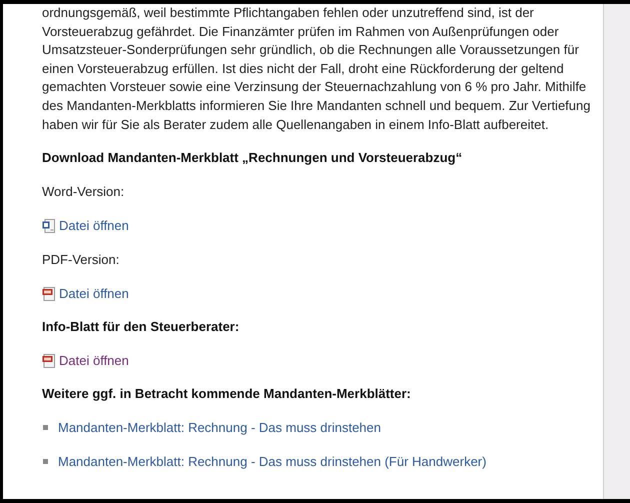 The image size is (630, 503). I want to click on leaflet-link: Mandanten-Merkblatt: Rechnung - Das muss drinstehen (Für Handwerker), so click(272, 462).